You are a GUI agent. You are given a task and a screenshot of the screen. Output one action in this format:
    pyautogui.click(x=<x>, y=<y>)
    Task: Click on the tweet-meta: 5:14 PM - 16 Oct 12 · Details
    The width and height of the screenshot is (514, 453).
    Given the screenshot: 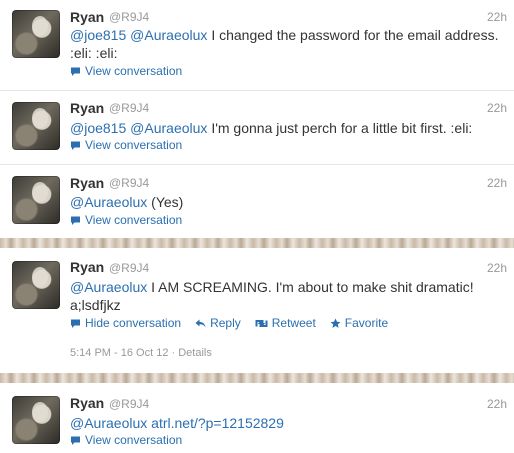 What is the action you would take?
    pyautogui.click(x=141, y=353)
    